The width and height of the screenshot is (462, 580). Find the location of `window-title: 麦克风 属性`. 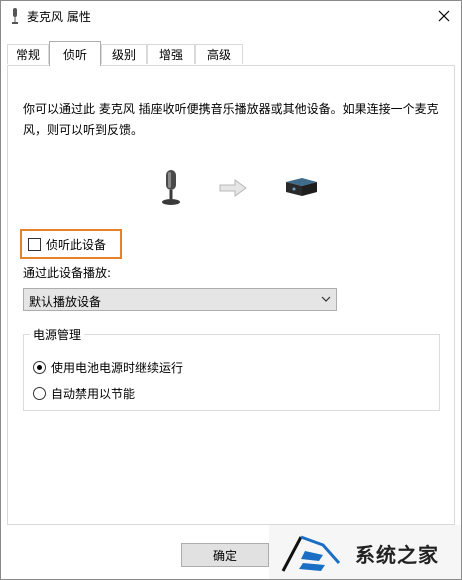

window-title: 麦克风 属性 is located at coordinates (59, 17).